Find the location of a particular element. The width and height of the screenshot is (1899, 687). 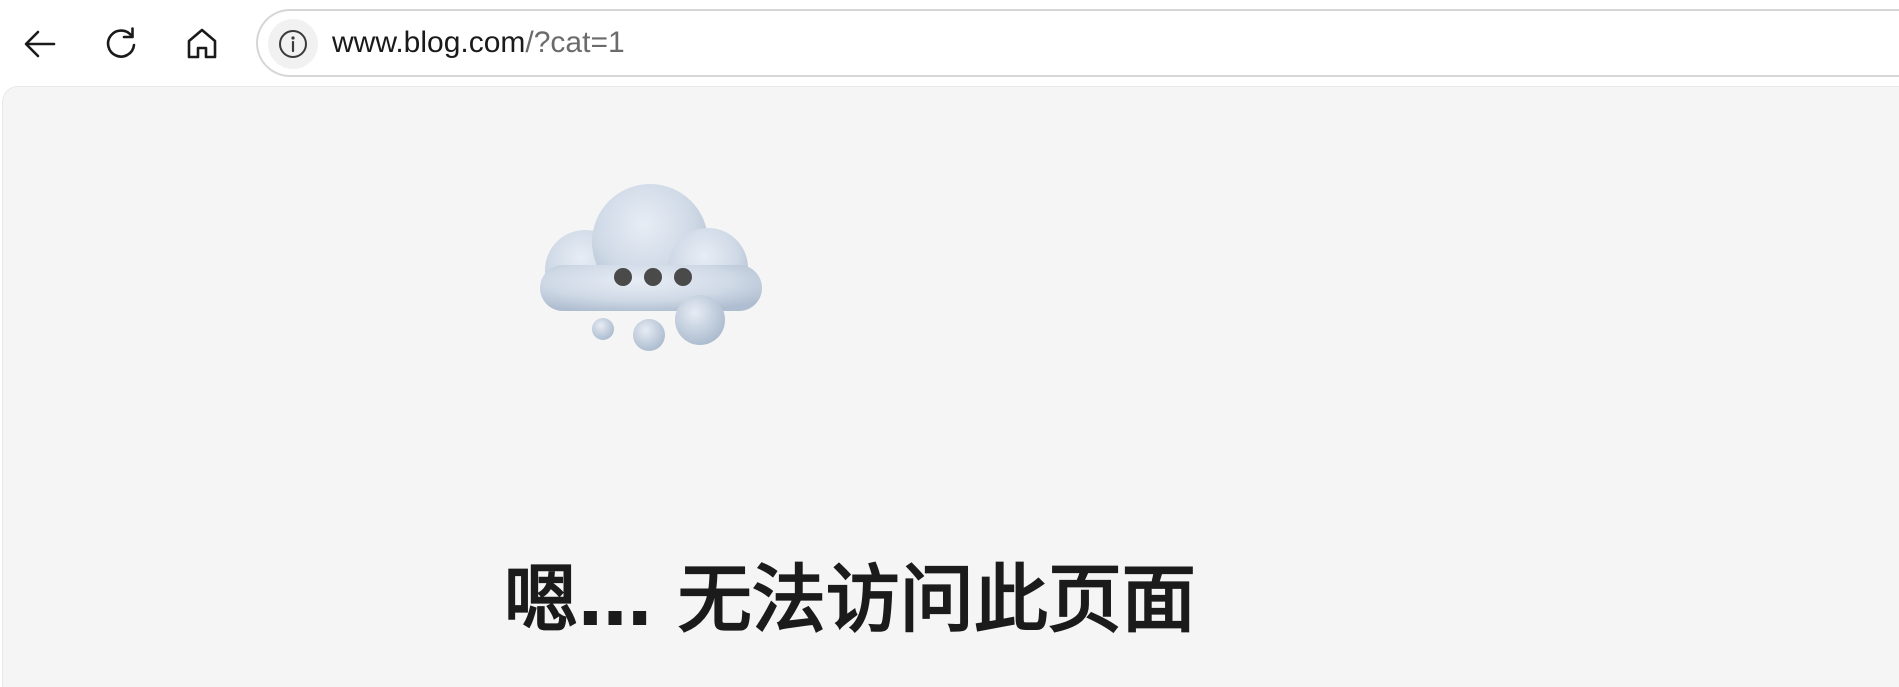

url-host: www.blog.com is located at coordinates (429, 42).